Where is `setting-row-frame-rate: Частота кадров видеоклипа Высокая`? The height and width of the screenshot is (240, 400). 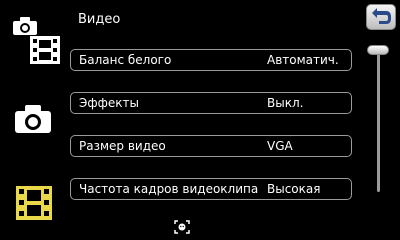 setting-row-frame-rate: Частота кадров видеоклипа Высокая is located at coordinates (211, 189).